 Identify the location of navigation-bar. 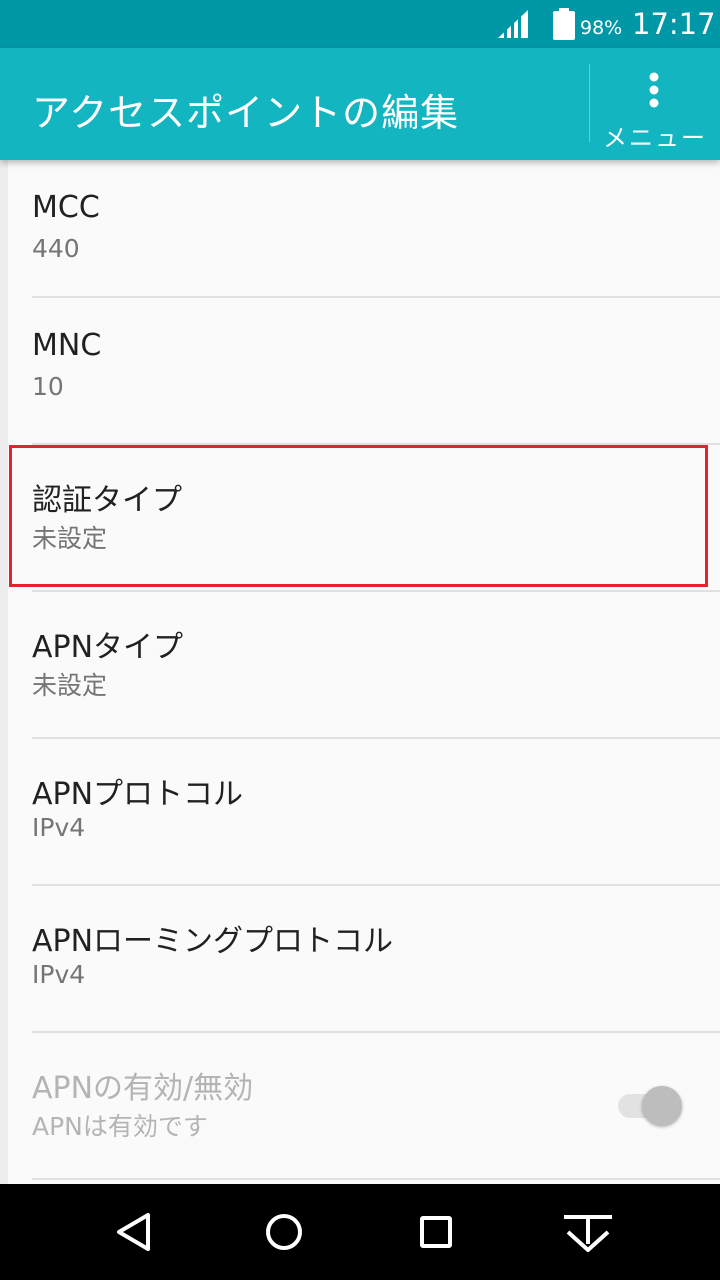
(360, 1232).